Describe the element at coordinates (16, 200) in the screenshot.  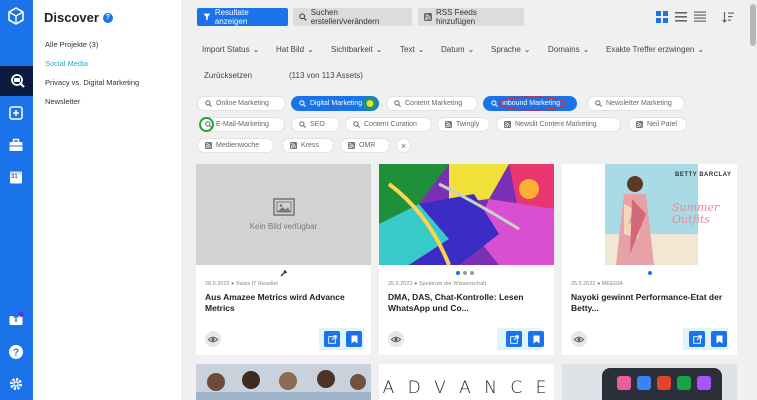
I see `icon-rail: 31 ?` at that location.